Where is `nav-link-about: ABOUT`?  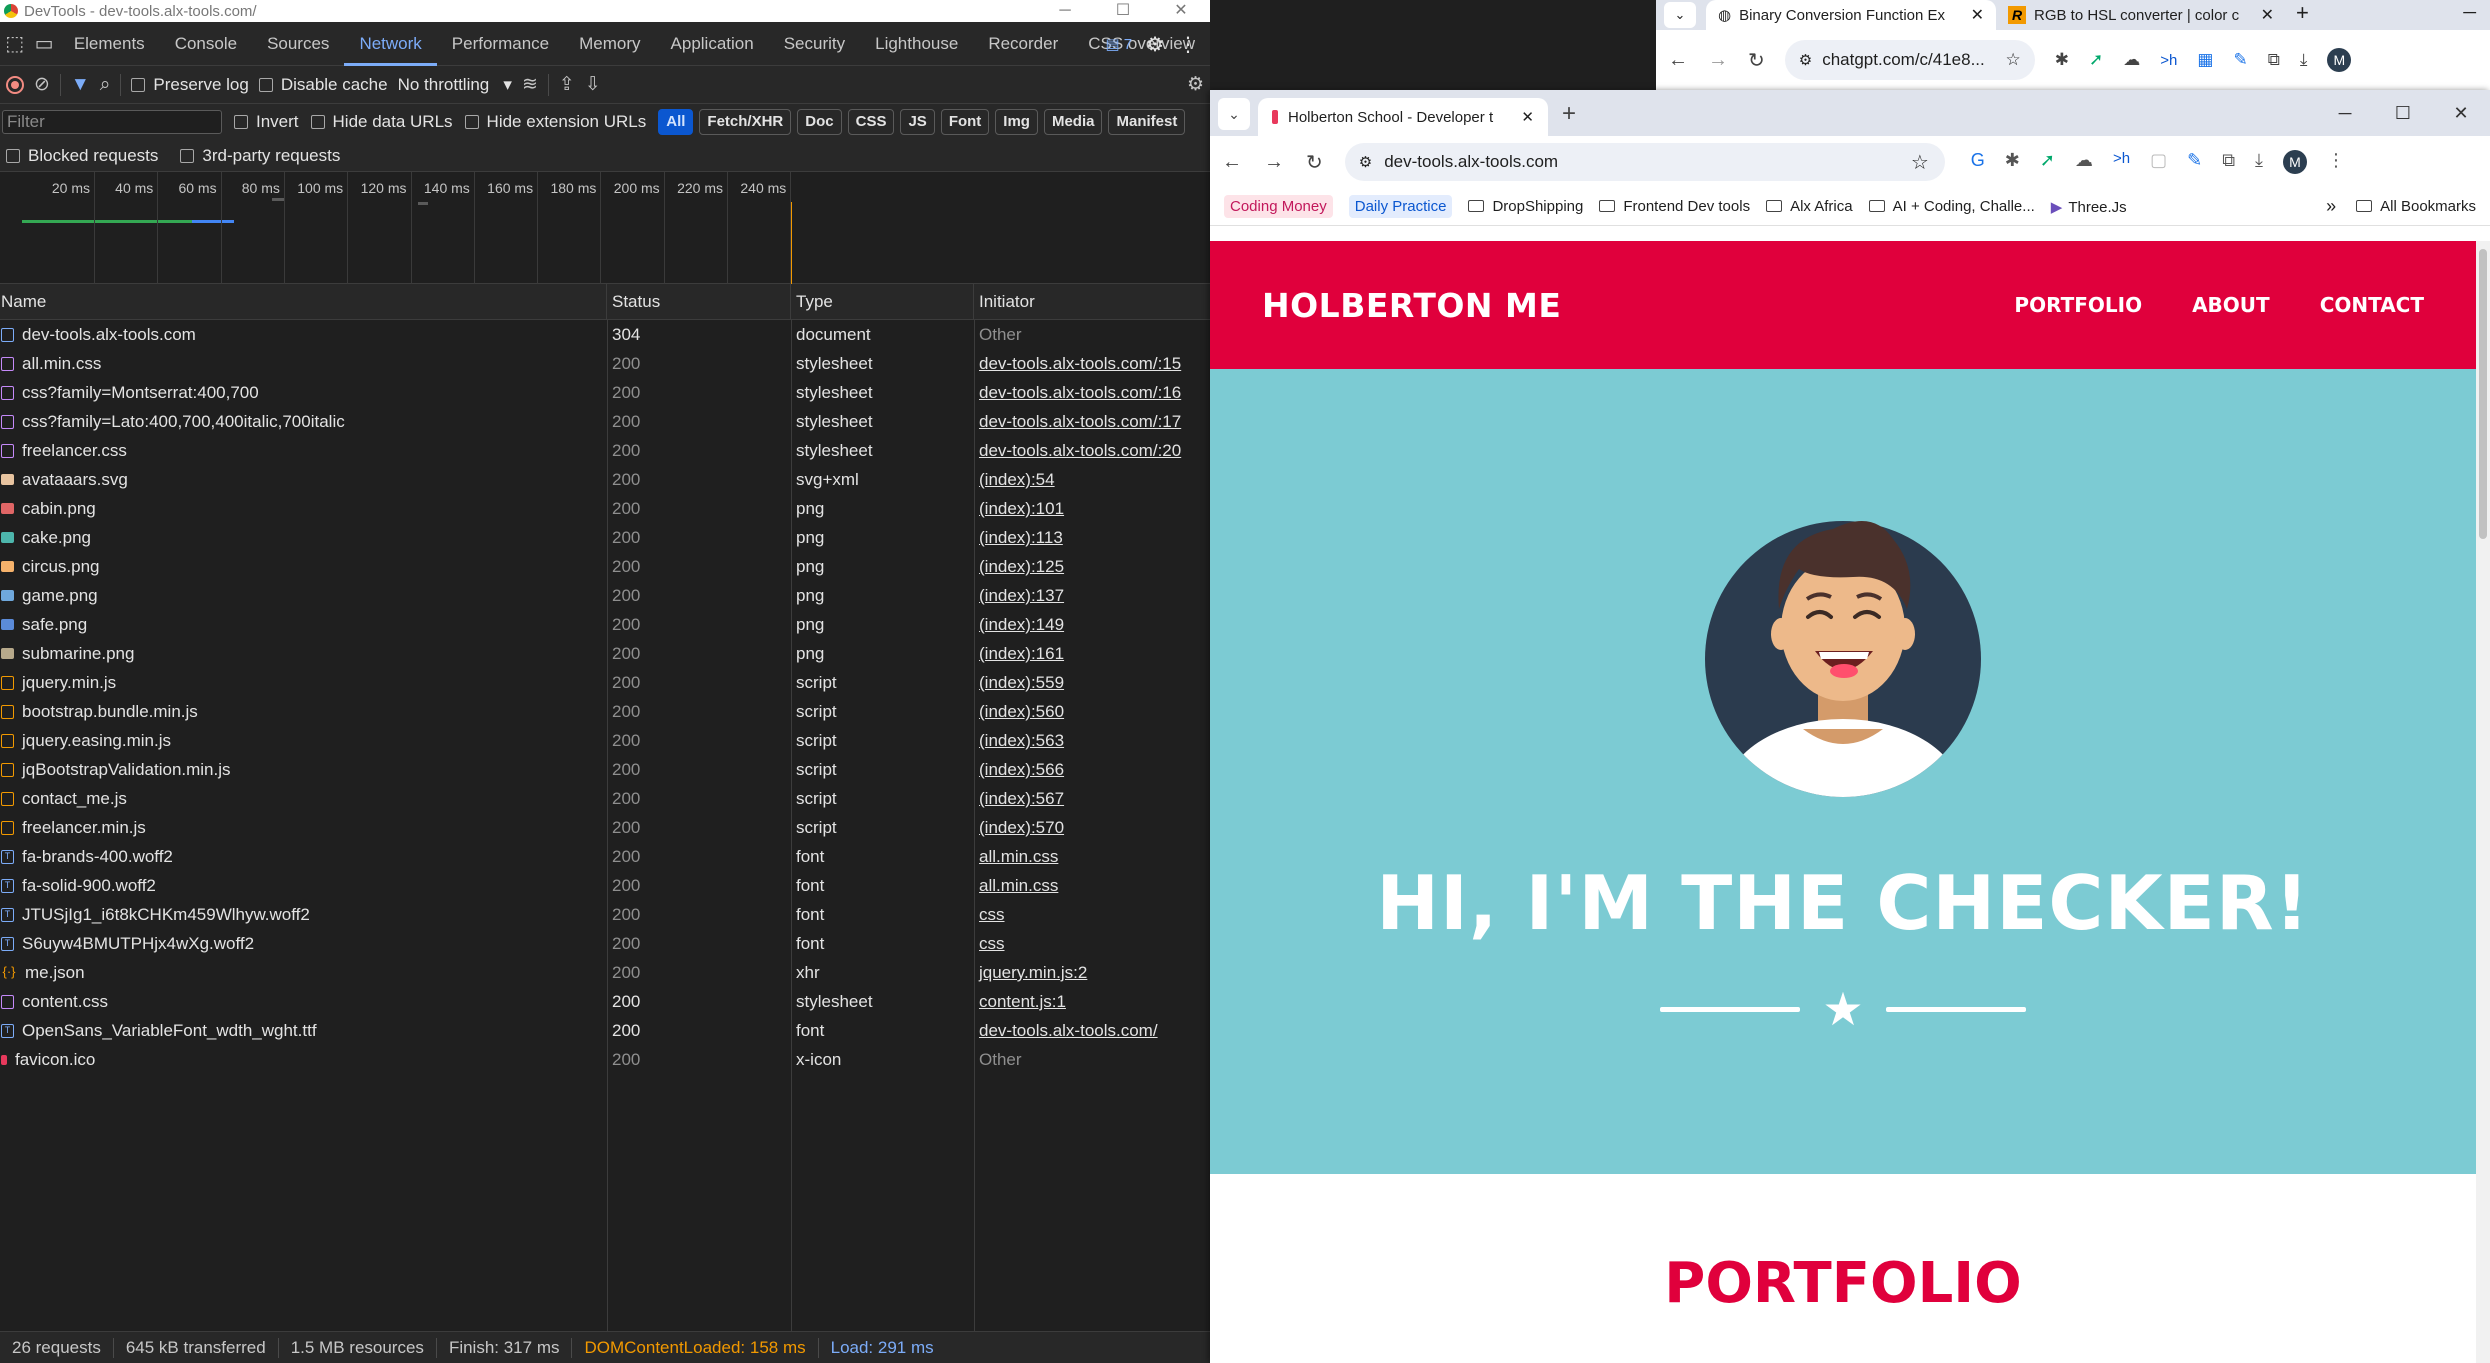 nav-link-about: ABOUT is located at coordinates (2231, 305).